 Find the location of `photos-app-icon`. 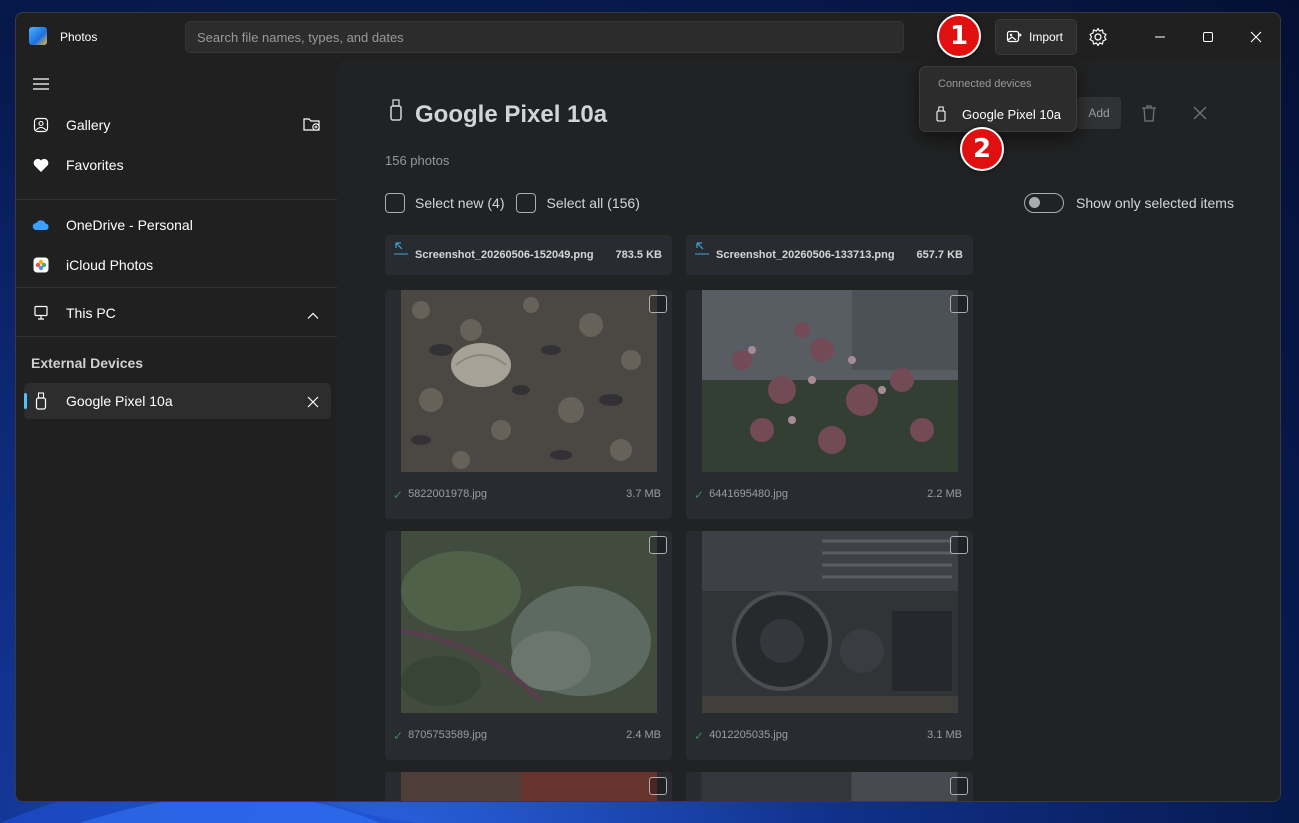

photos-app-icon is located at coordinates (38, 36).